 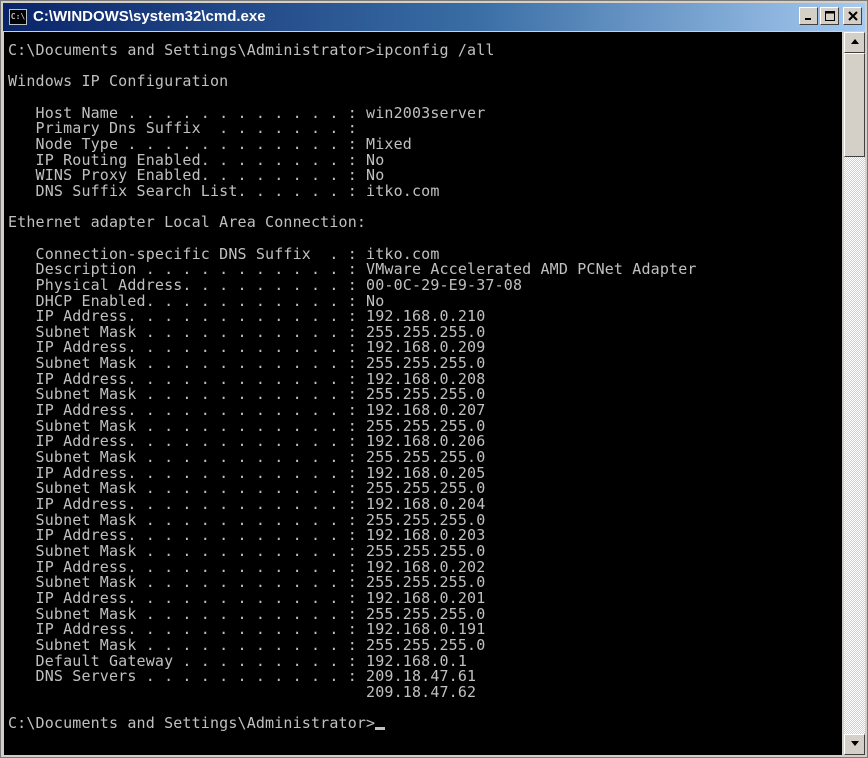 I want to click on close-button, so click(x=852, y=16).